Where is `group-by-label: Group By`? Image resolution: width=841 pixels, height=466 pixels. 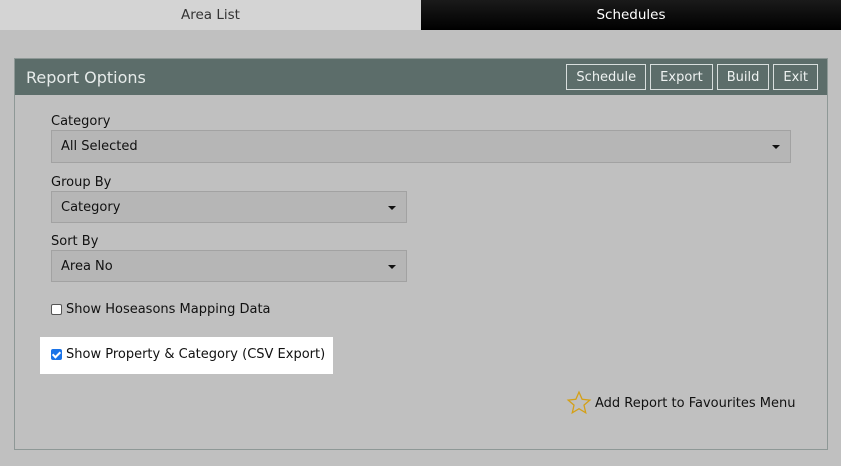 group-by-label: Group By is located at coordinates (81, 182).